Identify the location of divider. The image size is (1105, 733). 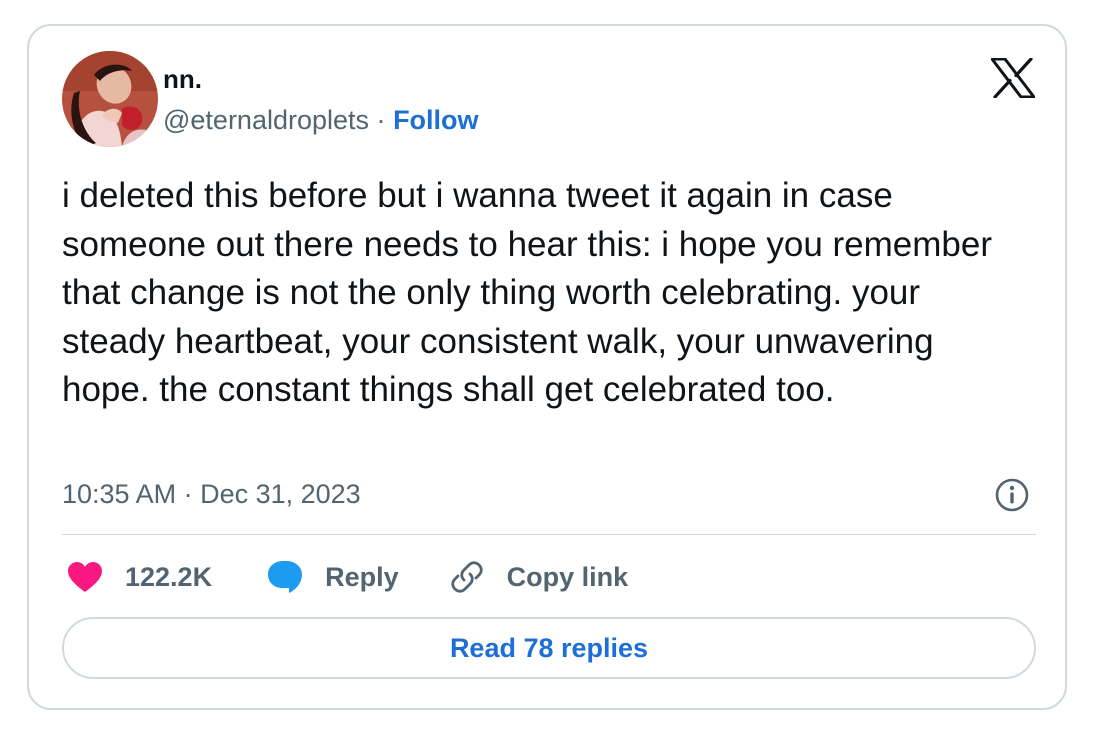
(549, 534).